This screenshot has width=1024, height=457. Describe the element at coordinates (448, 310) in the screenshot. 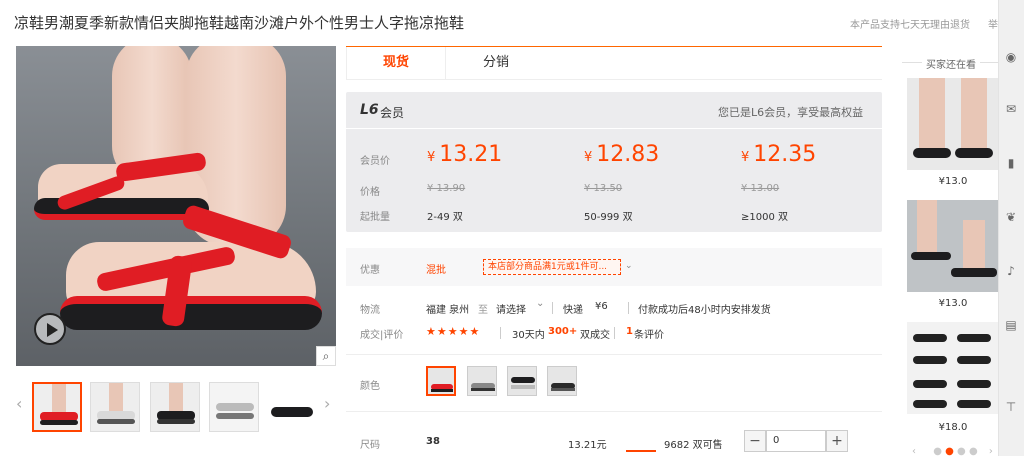

I see `ship-from: 福建 泉州` at that location.